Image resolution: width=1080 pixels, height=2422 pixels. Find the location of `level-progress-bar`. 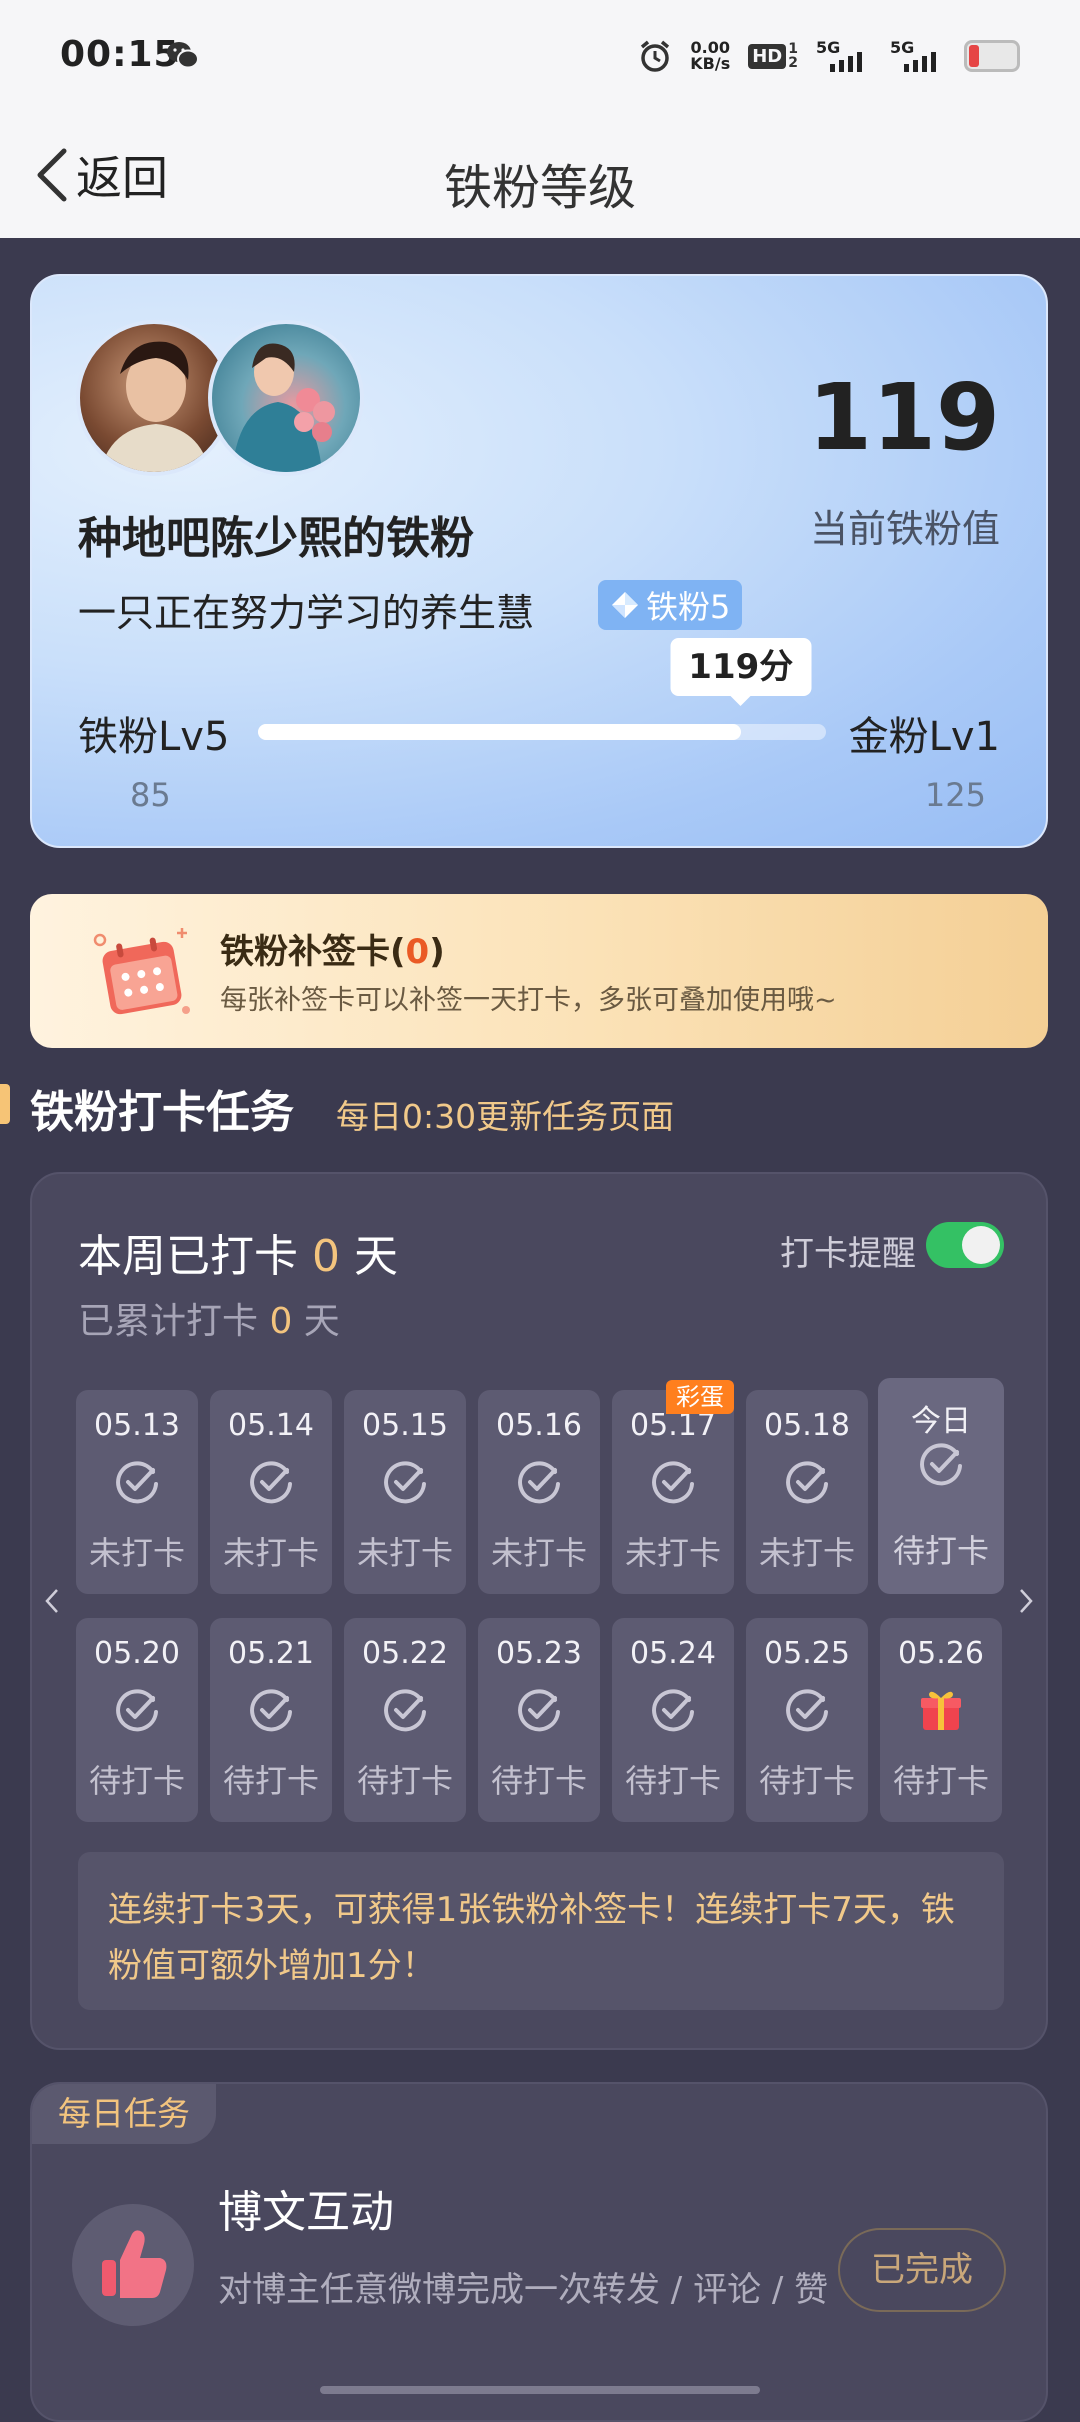

level-progress-bar is located at coordinates (542, 732).